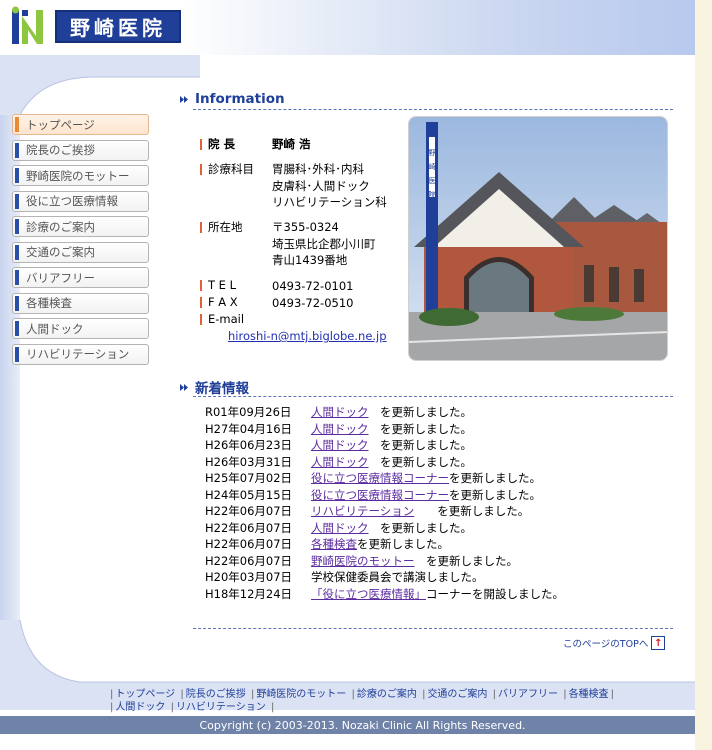 The image size is (712, 750). I want to click on news-link: リハビリテーション, so click(362, 511).